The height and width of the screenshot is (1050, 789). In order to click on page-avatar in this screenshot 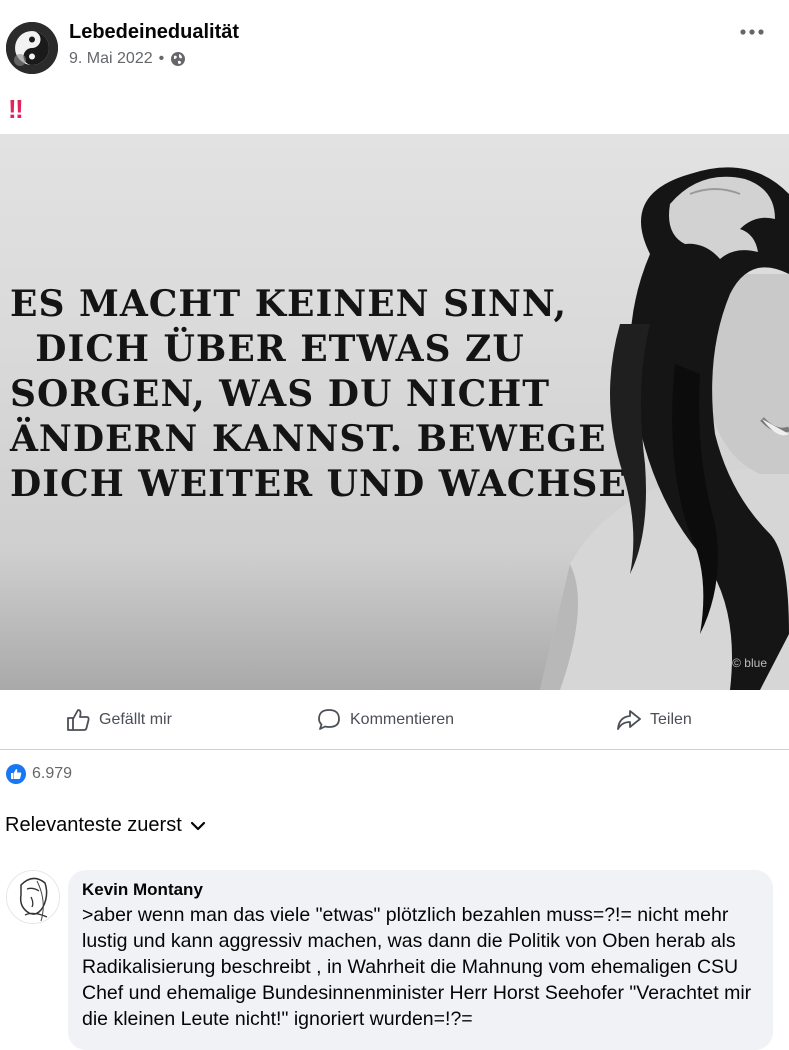, I will do `click(32, 48)`.